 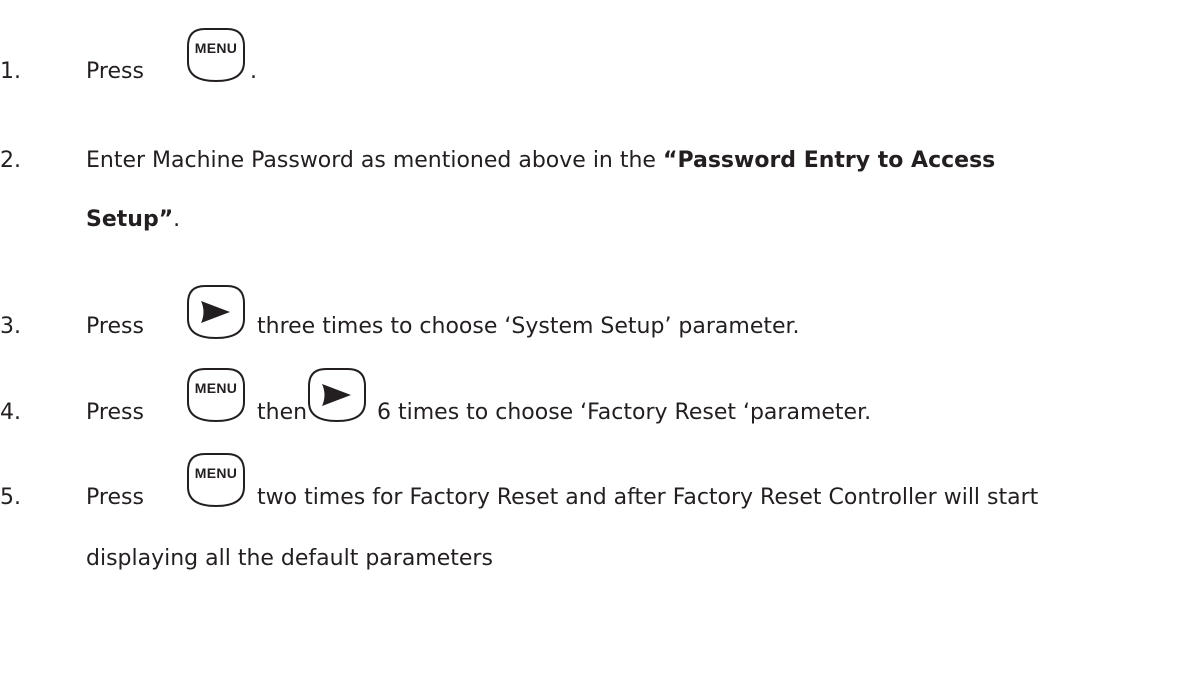 What do you see at coordinates (282, 412) in the screenshot?
I see `step-text-middle: then` at bounding box center [282, 412].